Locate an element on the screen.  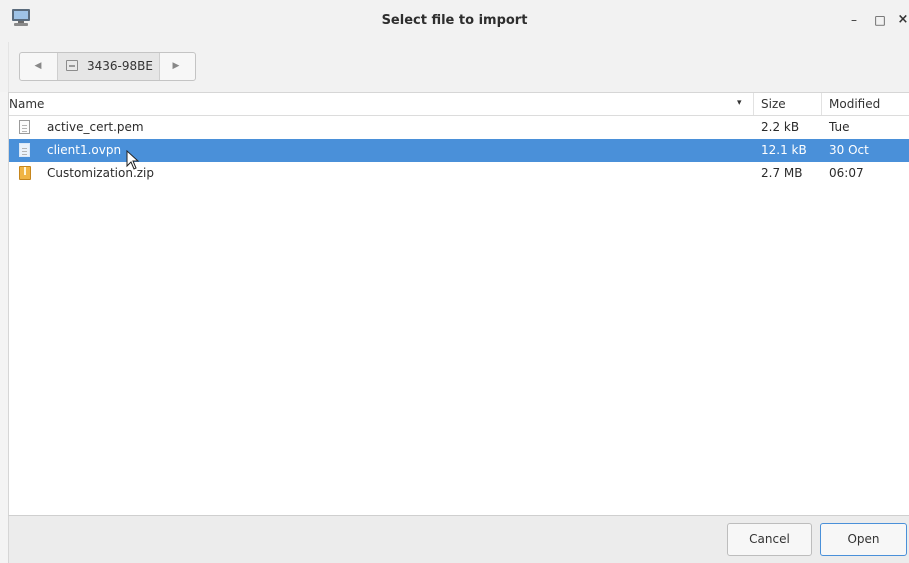
path-button-group: ◀ 3436-98BE ▶ is located at coordinates (107, 66).